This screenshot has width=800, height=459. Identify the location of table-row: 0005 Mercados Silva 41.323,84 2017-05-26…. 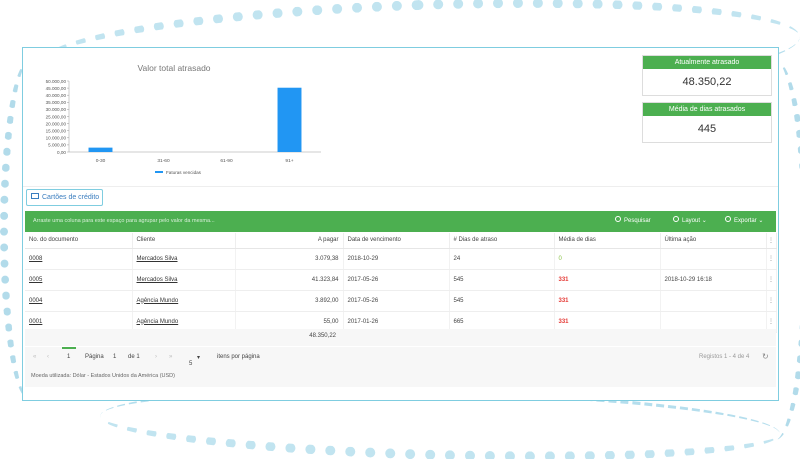
(401, 280).